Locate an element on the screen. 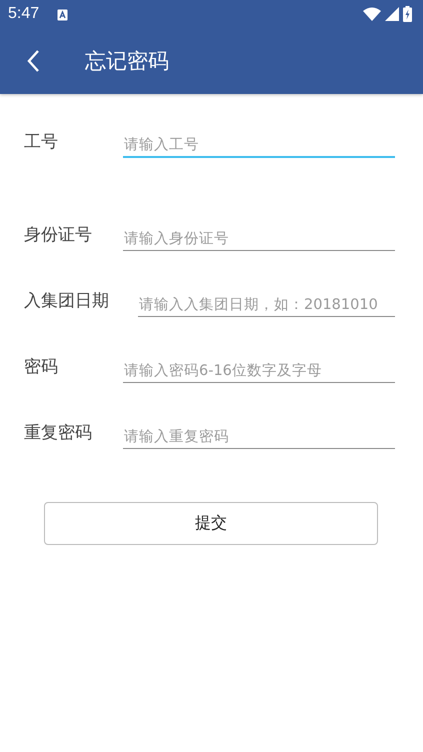 Image resolution: width=423 pixels, height=752 pixels. field-label: 工号 is located at coordinates (41, 142).